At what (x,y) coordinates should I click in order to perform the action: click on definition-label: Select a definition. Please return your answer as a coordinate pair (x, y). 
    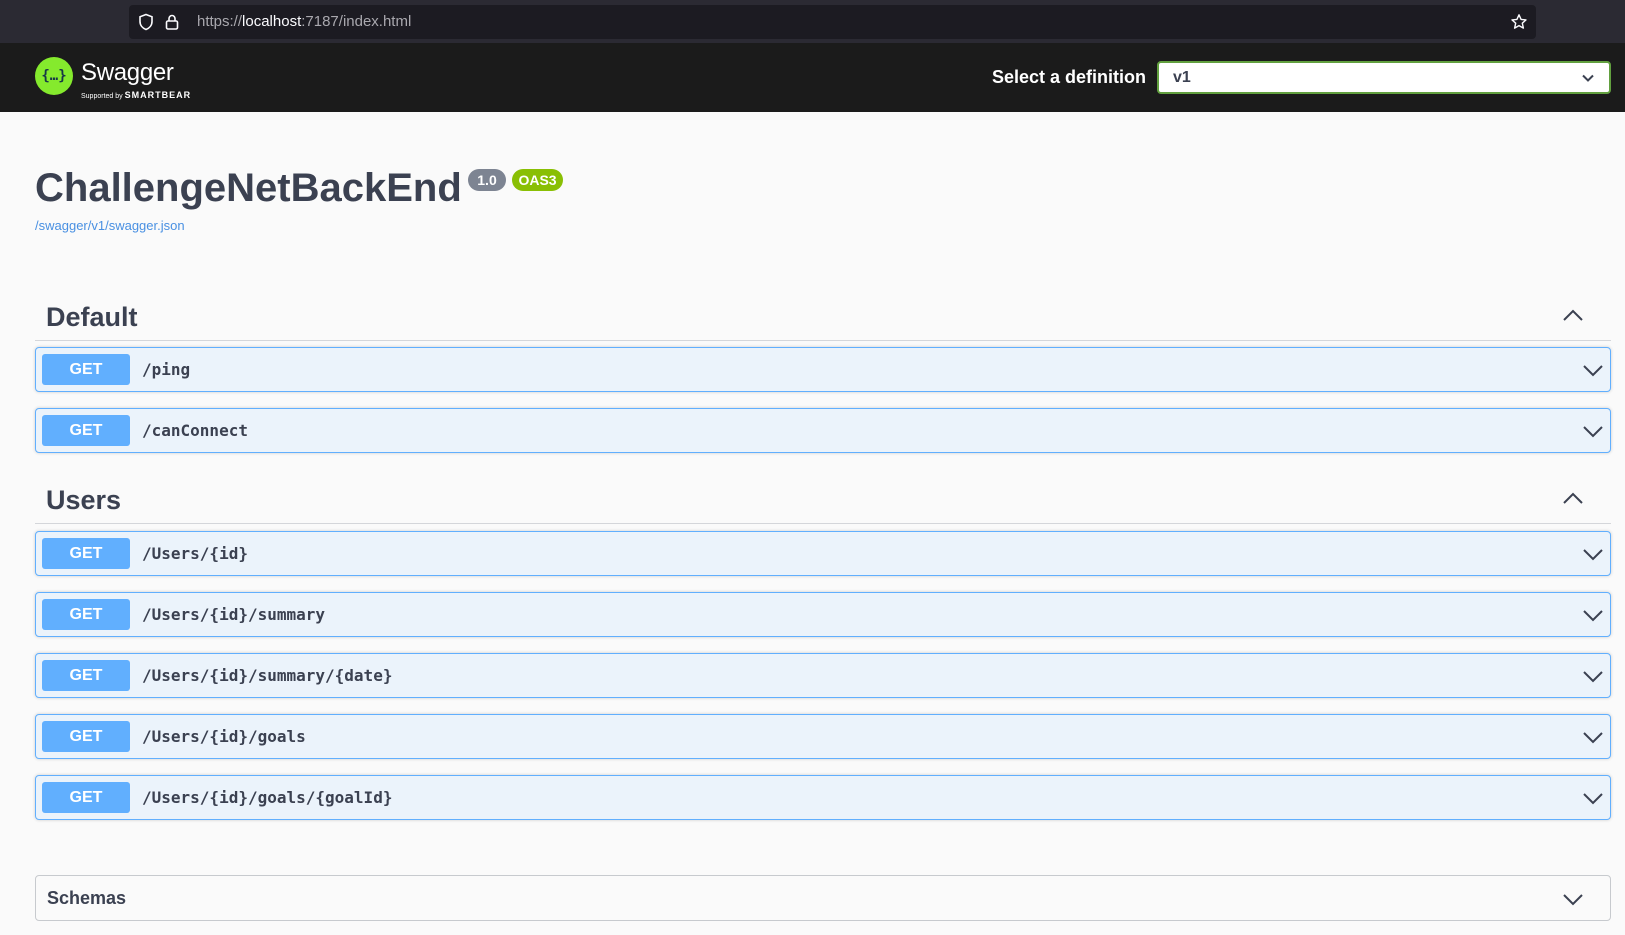
    Looking at the image, I should click on (1069, 77).